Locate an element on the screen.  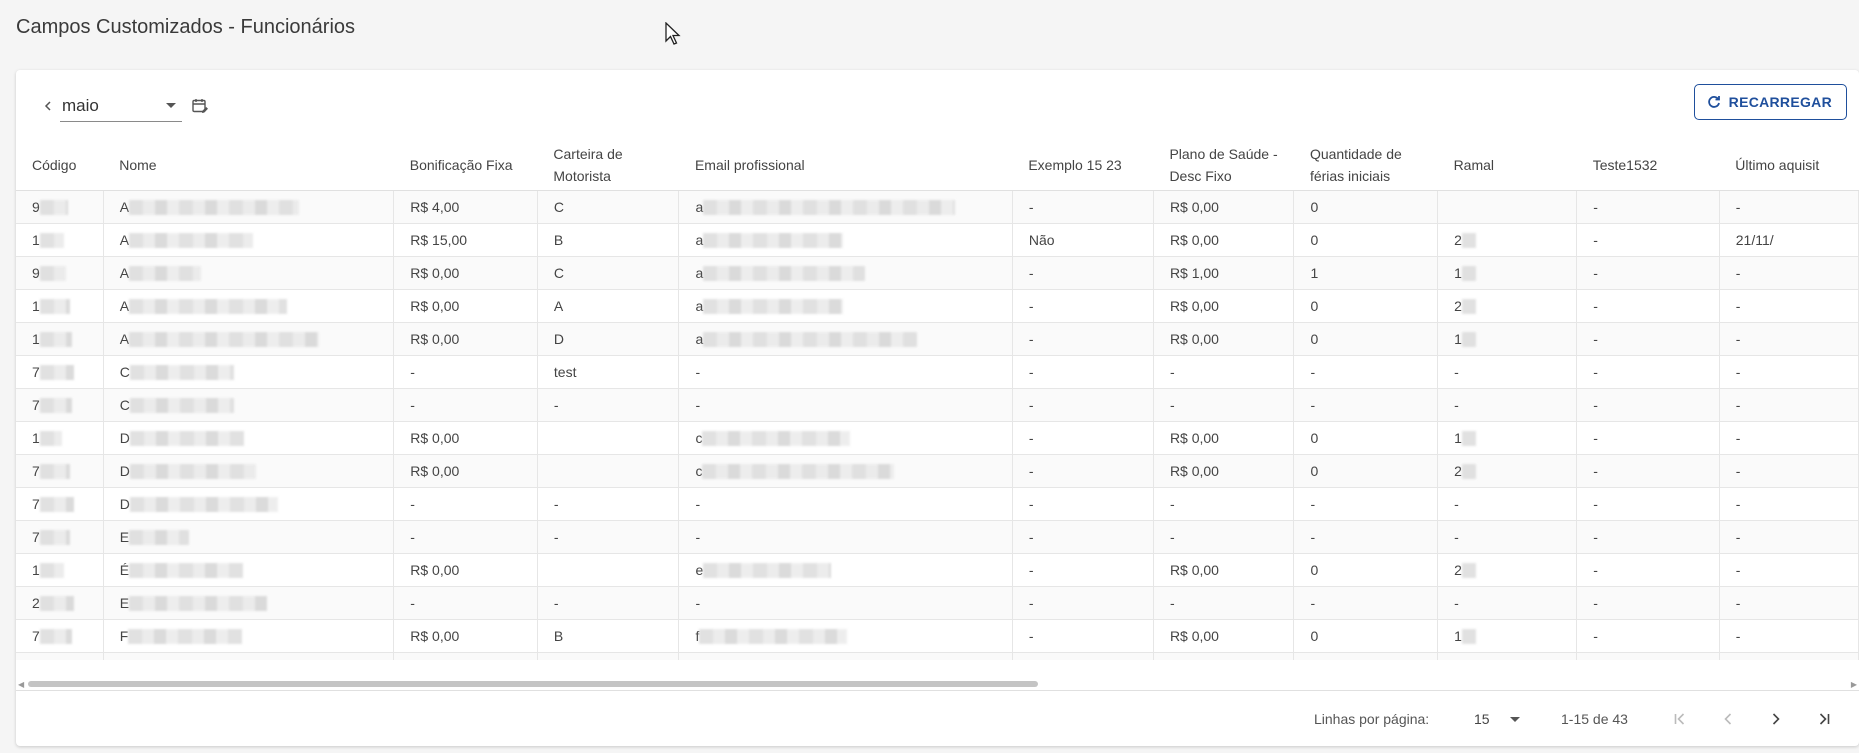
table-row: 9 A R$ 4,00 Ca - R$ 0,00 0 - - is located at coordinates (937, 207).